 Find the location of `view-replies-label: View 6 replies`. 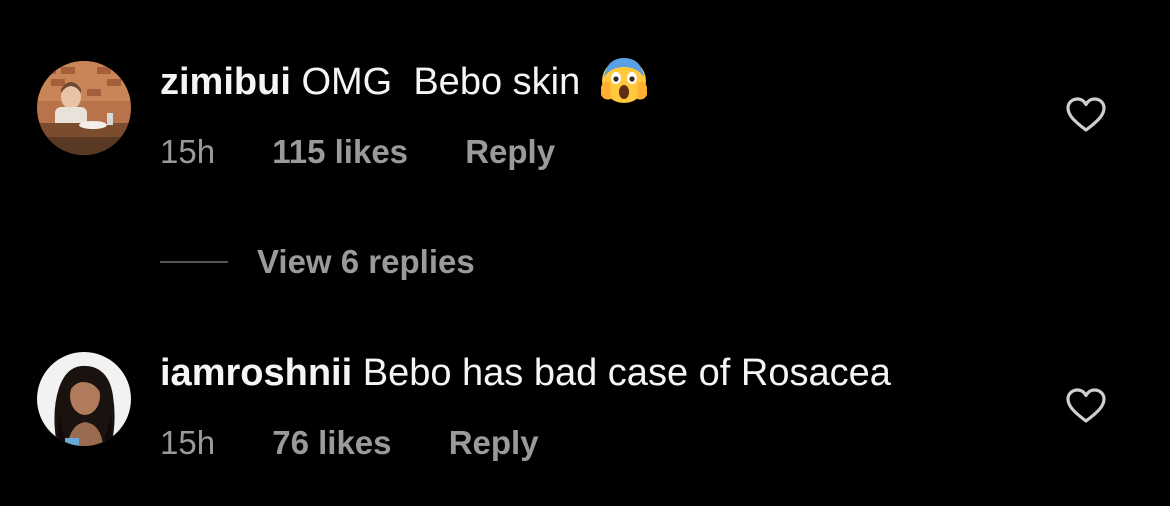

view-replies-label: View 6 replies is located at coordinates (366, 262).